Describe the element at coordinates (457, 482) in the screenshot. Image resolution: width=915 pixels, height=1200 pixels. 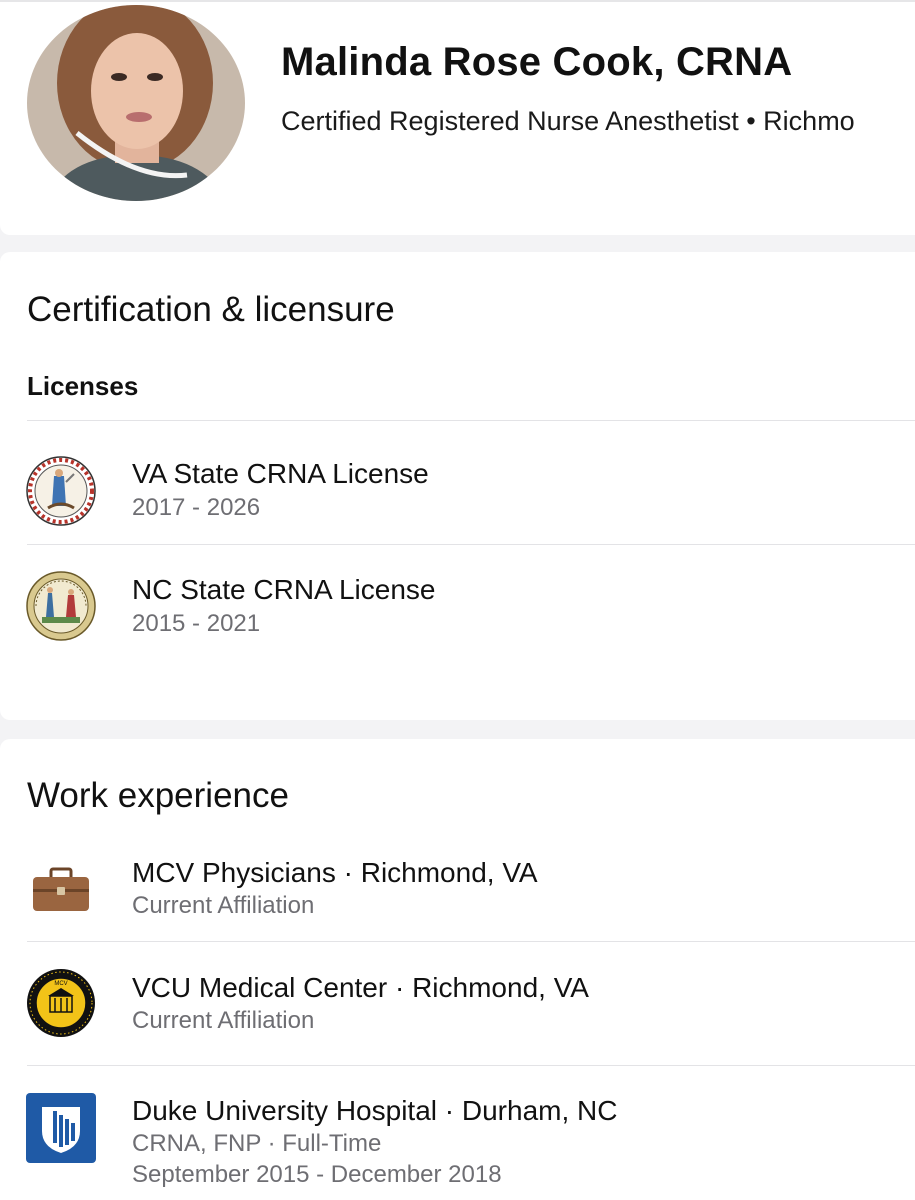
I see `license-item-va-row: VA State CRNA License 2017 - 2026` at that location.